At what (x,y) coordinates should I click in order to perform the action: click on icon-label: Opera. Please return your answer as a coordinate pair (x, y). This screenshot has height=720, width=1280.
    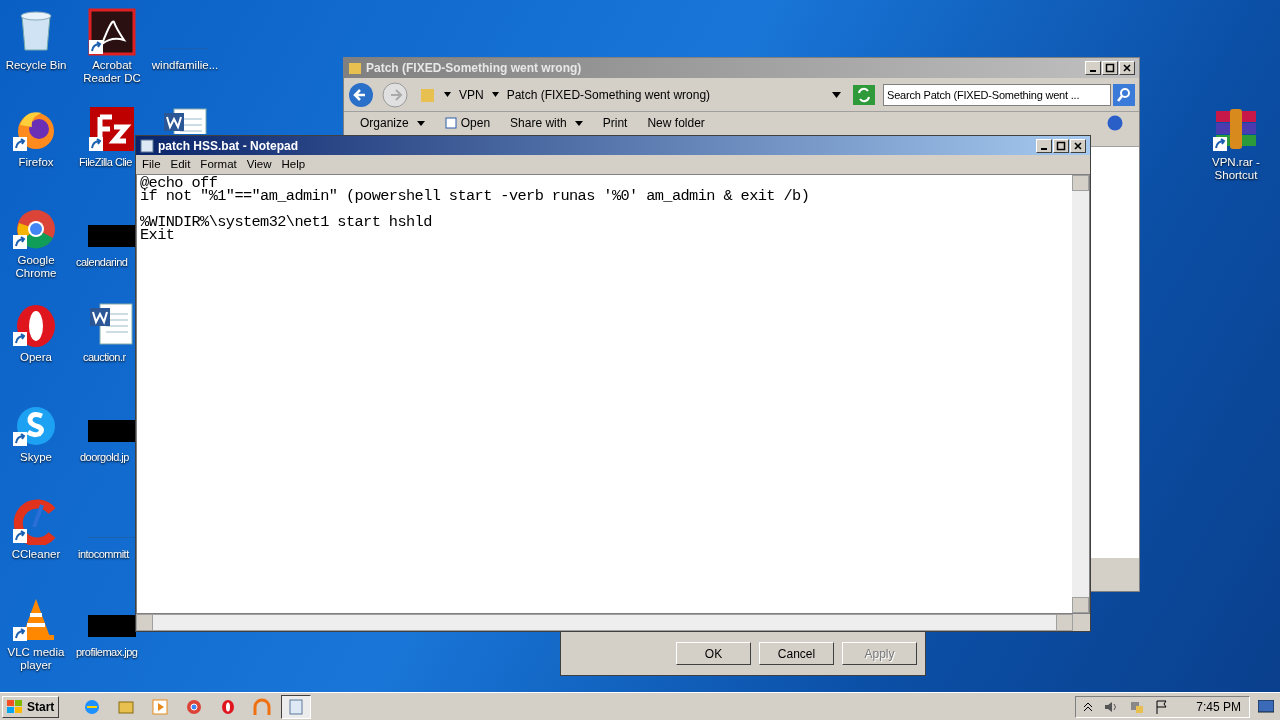
    Looking at the image, I should click on (36, 357).